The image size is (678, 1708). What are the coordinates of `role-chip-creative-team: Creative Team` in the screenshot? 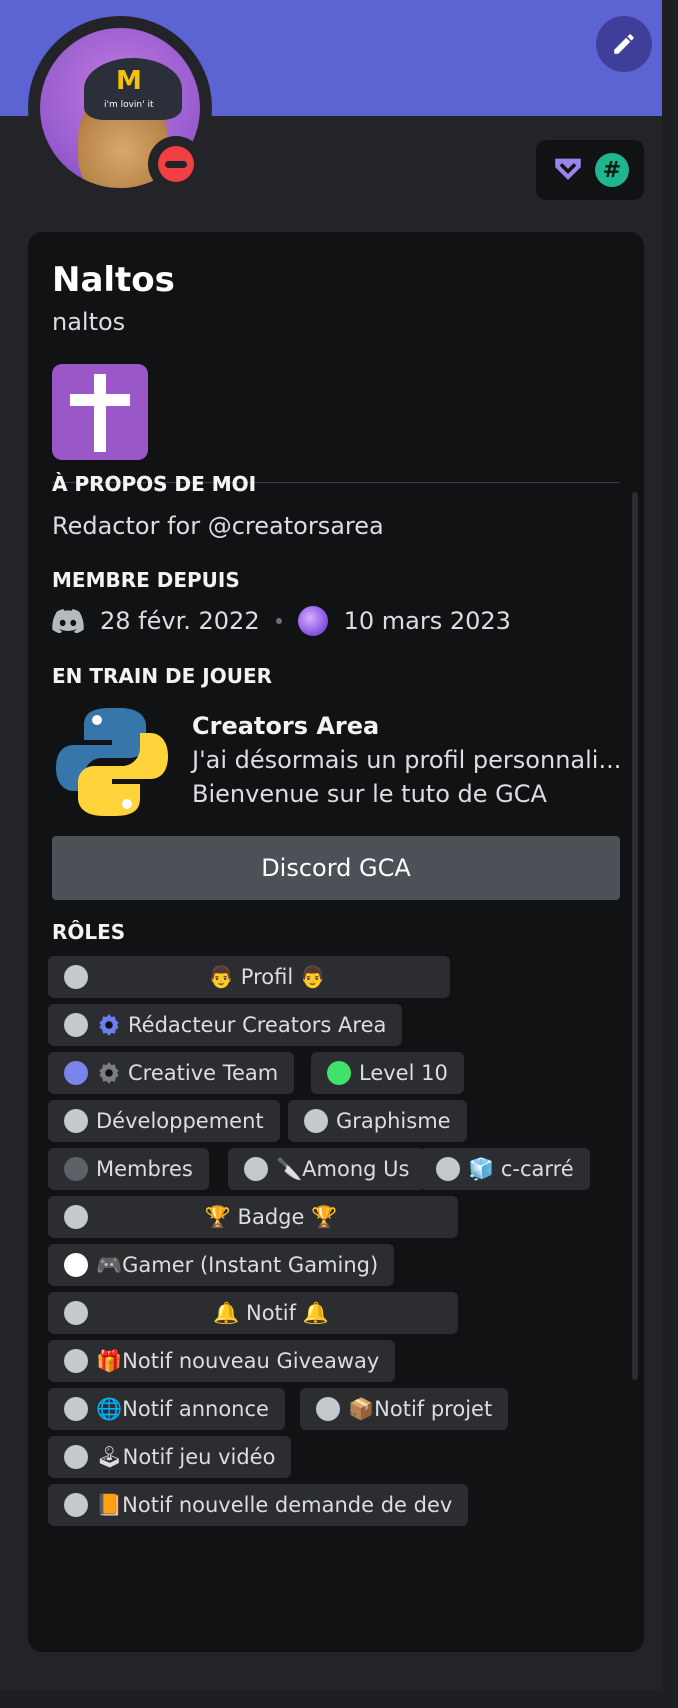 It's located at (171, 1073).